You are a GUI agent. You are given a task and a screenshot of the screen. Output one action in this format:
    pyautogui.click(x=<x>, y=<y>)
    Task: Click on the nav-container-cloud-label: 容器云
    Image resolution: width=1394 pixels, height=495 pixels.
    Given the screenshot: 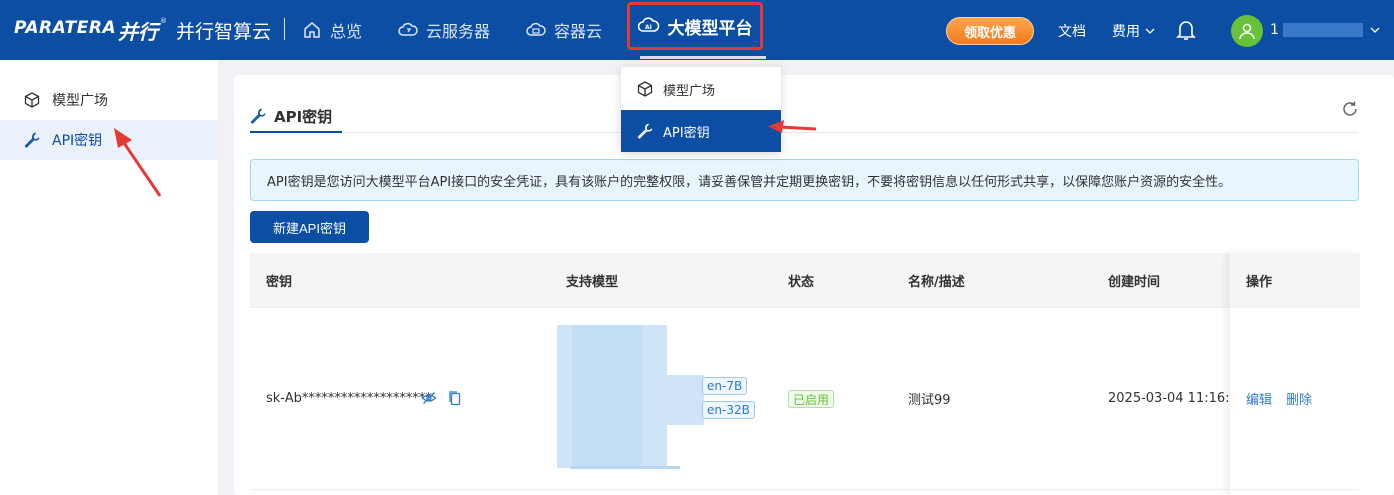 What is the action you would take?
    pyautogui.click(x=578, y=31)
    